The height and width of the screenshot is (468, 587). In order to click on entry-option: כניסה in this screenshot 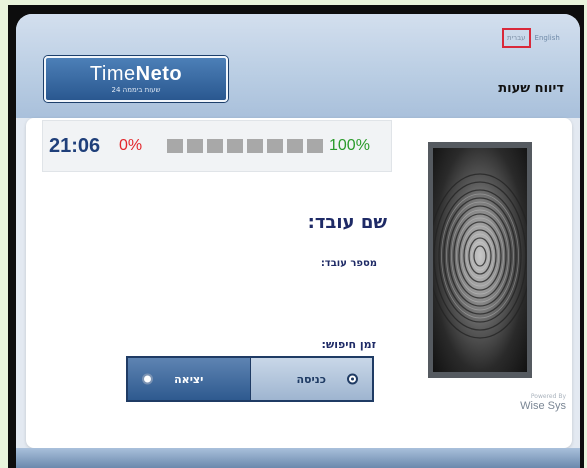, I will do `click(310, 379)`.